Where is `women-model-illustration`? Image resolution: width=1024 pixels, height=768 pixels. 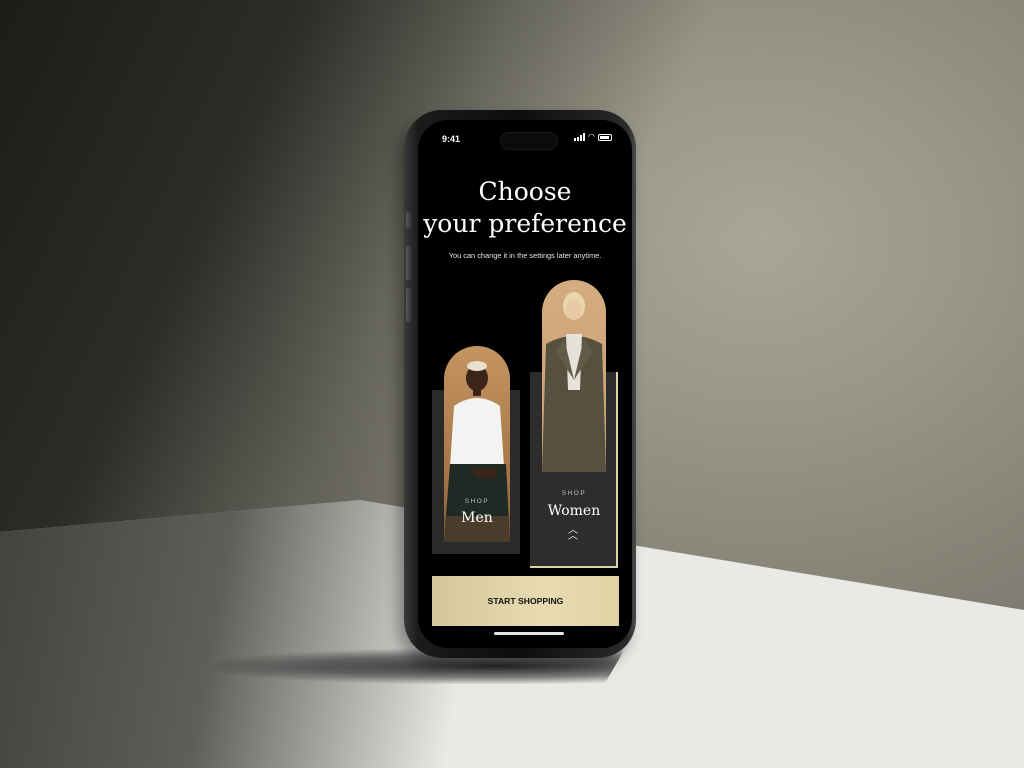
women-model-illustration is located at coordinates (574, 382).